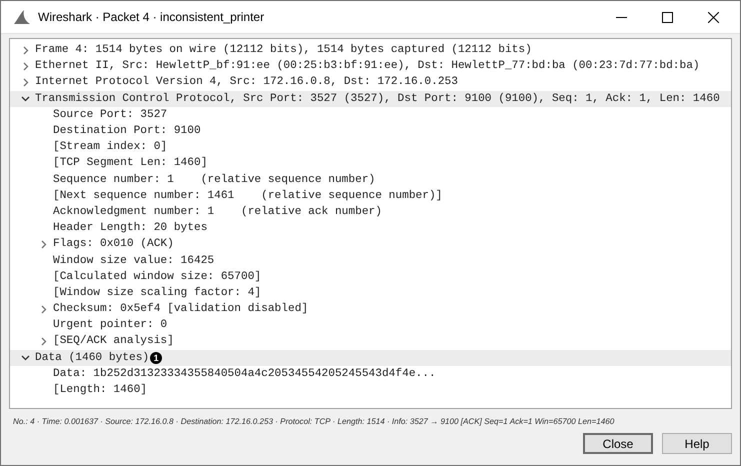 The height and width of the screenshot is (466, 741). I want to click on tree-item: [TCP Segment Len: 1460], so click(130, 163).